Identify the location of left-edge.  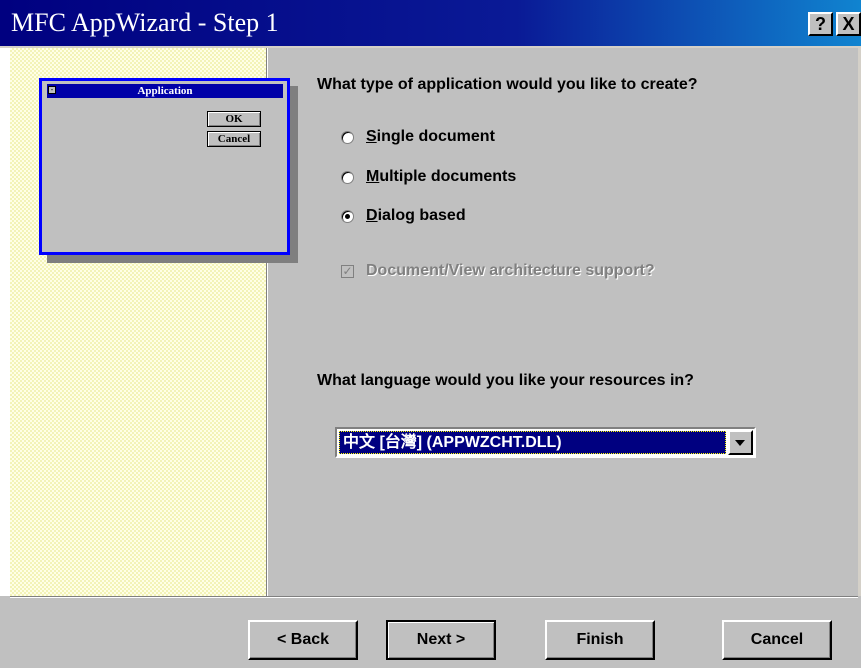
(5, 322).